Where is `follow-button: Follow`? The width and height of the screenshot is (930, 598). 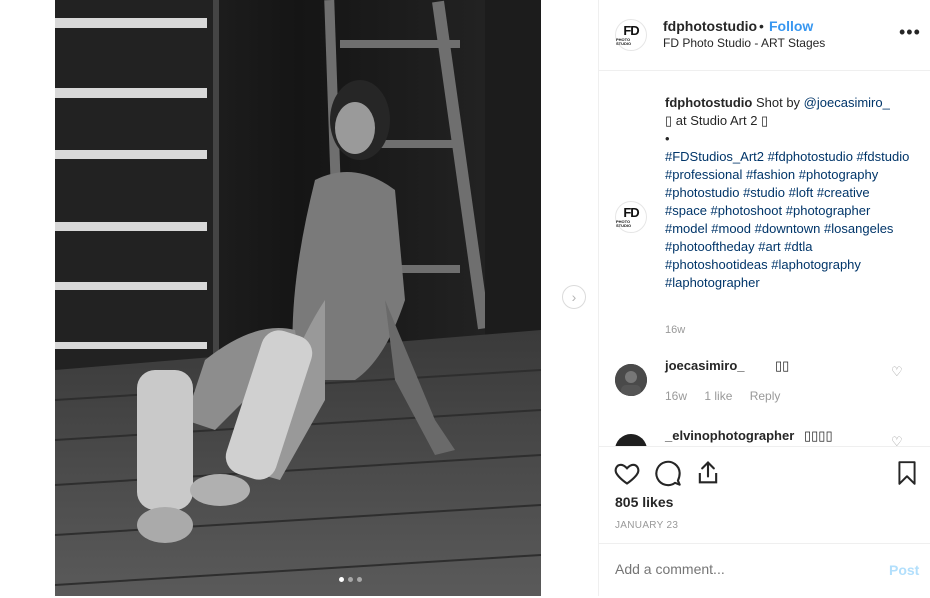
follow-button: Follow is located at coordinates (791, 26).